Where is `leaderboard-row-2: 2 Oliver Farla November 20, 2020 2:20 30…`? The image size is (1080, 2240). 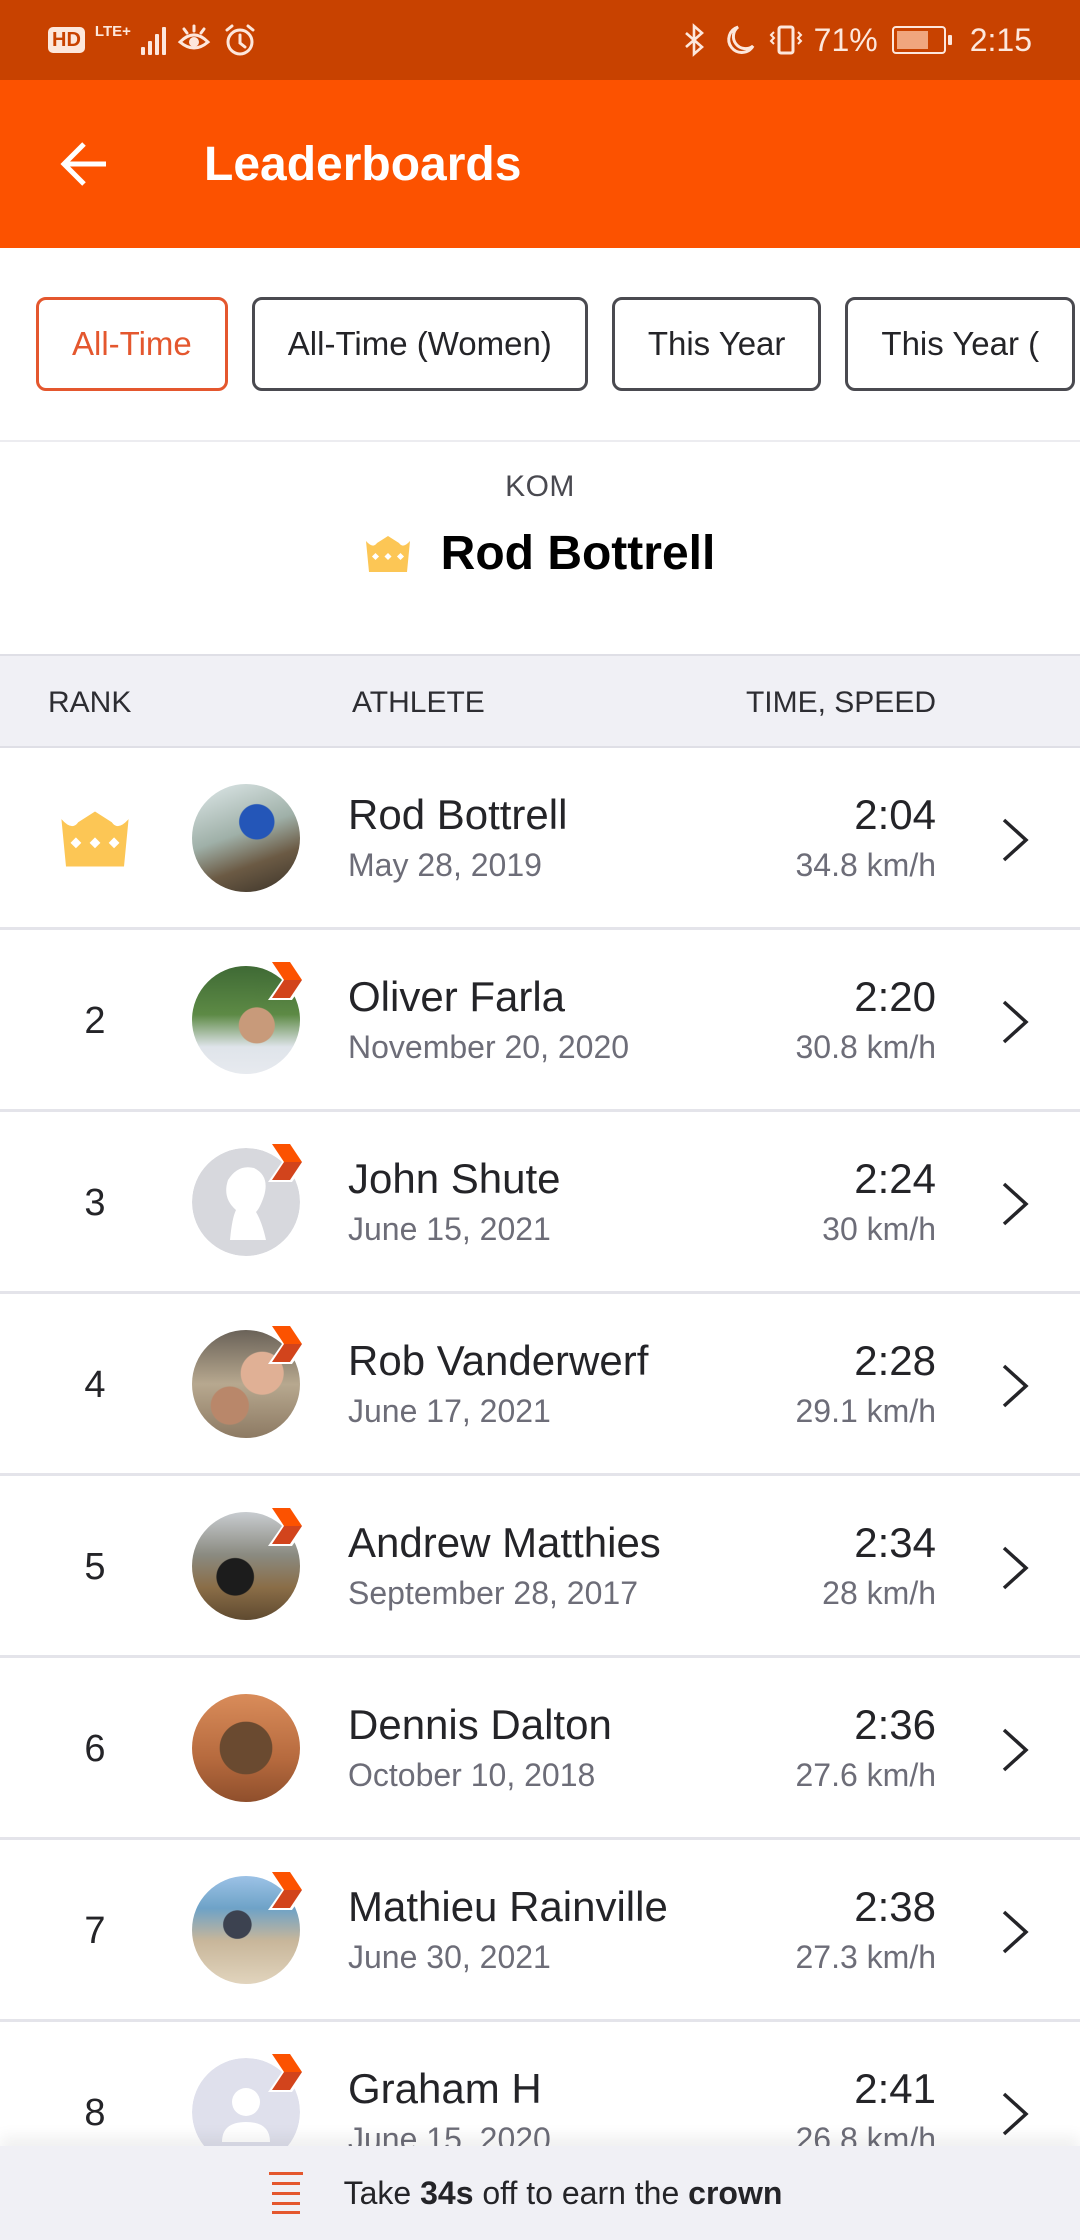
leaderboard-row-2: 2 Oliver Farla November 20, 2020 2:20 30… is located at coordinates (540, 1021).